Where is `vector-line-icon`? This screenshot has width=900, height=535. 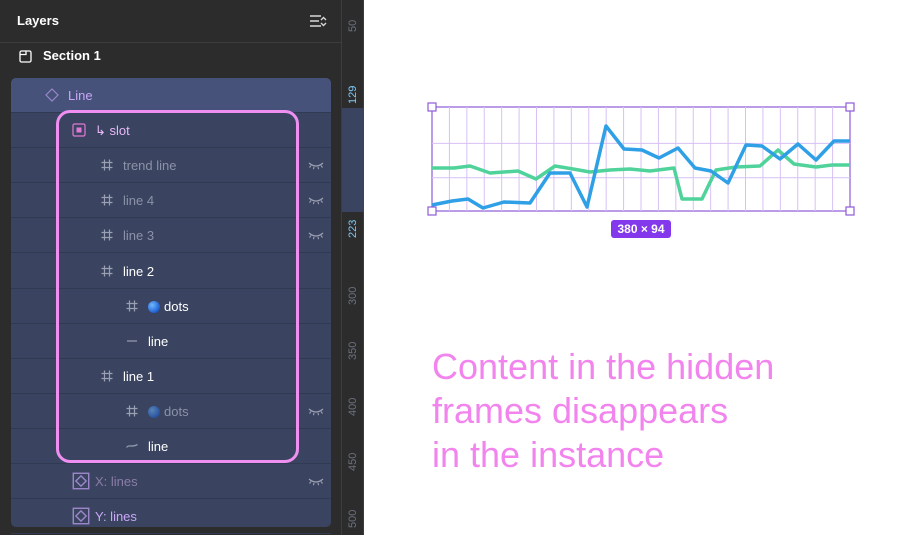 vector-line-icon is located at coordinates (132, 445).